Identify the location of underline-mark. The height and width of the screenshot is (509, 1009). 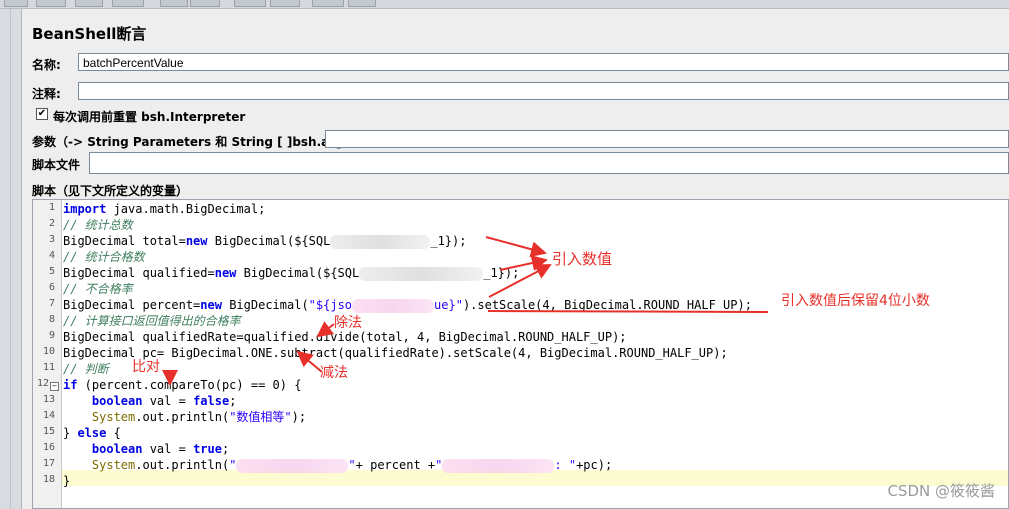
(628, 311).